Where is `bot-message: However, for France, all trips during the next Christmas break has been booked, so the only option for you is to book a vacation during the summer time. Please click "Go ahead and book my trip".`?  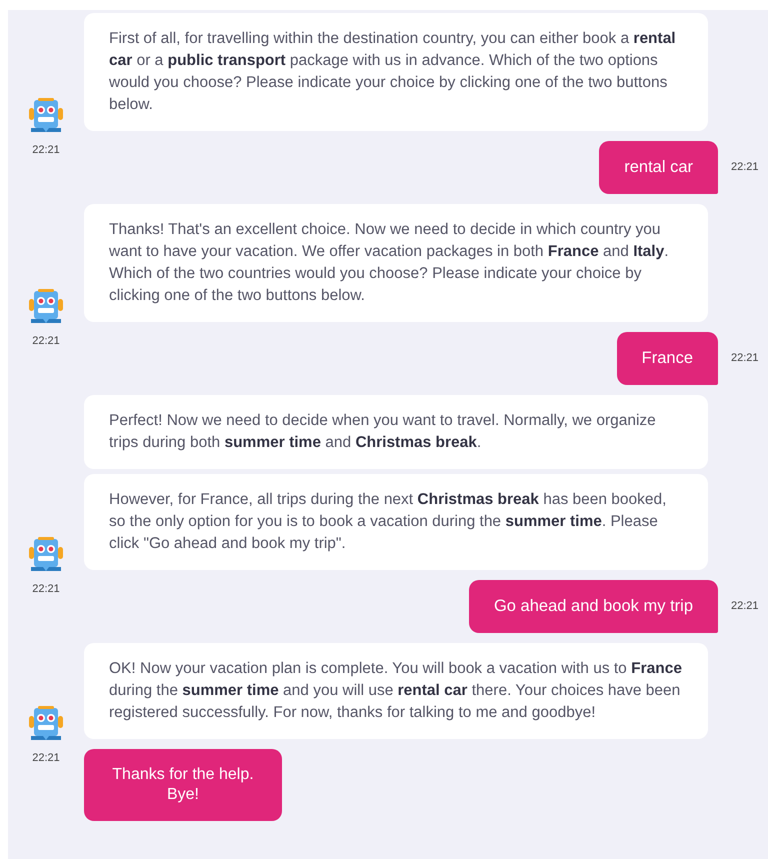 bot-message: However, for France, all trips during the next Christmas break has been booked, so the only option for you is to book a vacation during the summer time. Please click "Go ahead and book my trip". is located at coordinates (396, 522).